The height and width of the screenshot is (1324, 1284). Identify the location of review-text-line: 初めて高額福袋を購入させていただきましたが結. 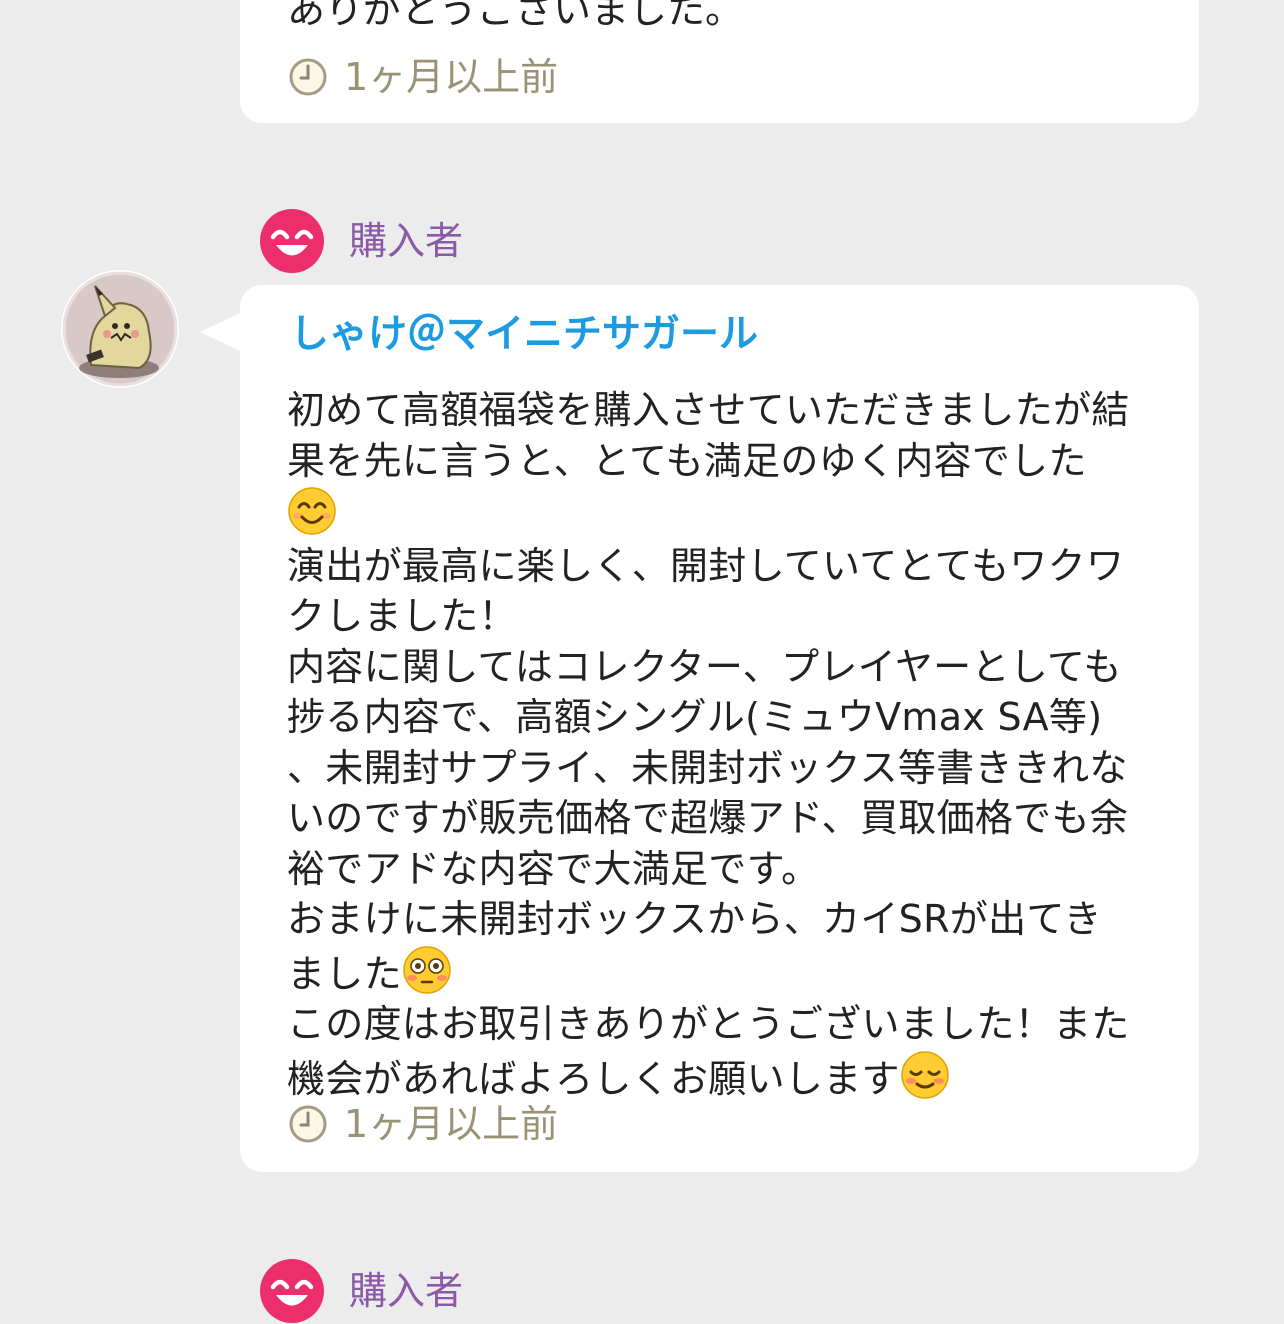
(708, 410).